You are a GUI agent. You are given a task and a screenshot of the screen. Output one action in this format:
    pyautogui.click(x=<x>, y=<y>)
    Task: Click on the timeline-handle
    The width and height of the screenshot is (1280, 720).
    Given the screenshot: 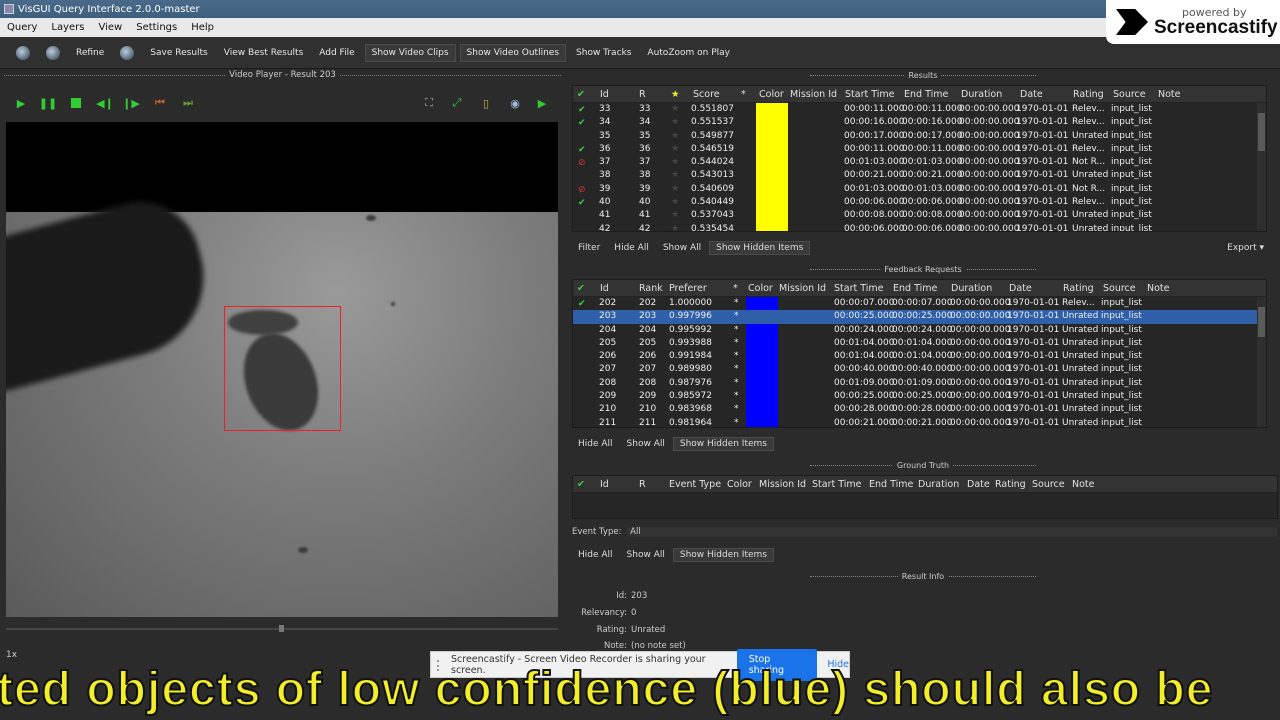 What is the action you would take?
    pyautogui.click(x=281, y=628)
    